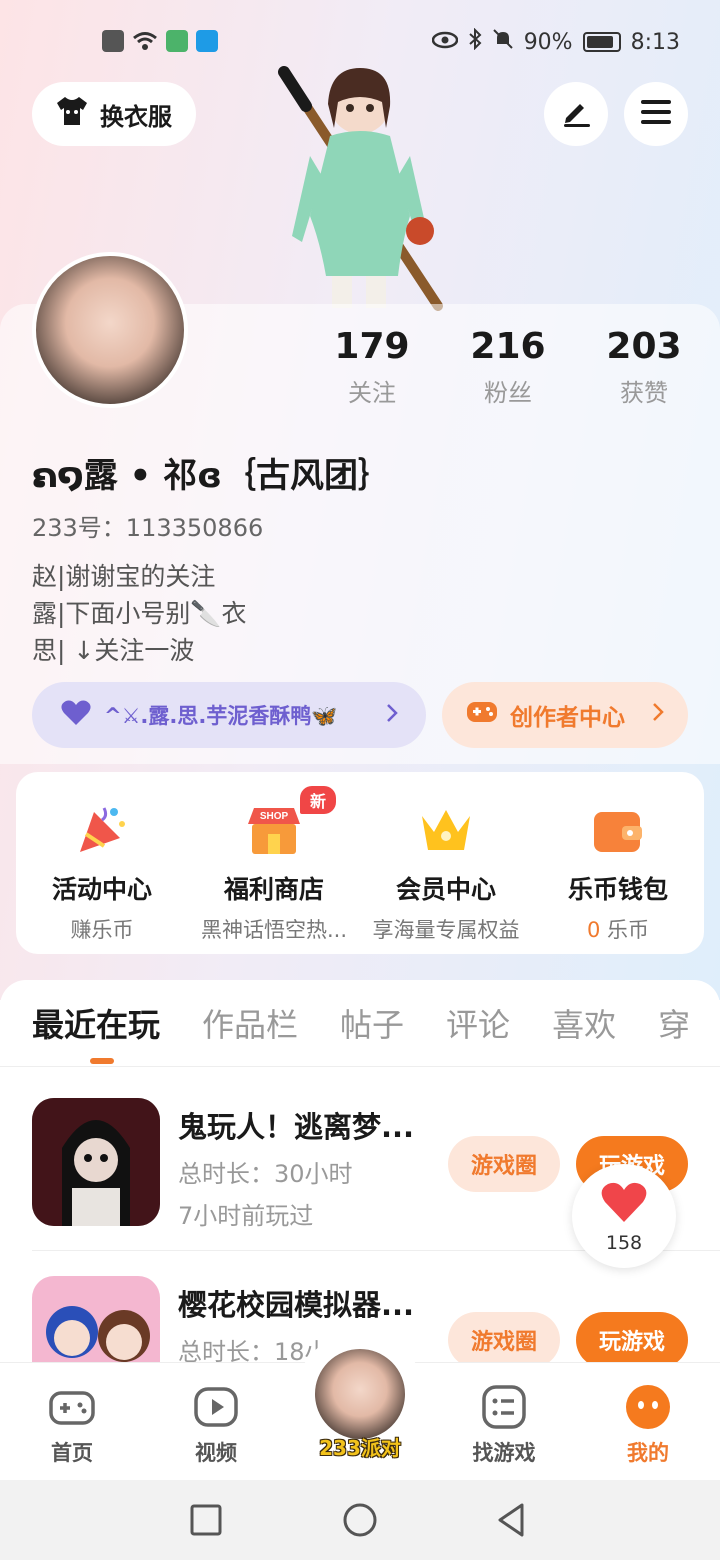 The image size is (720, 1560). What do you see at coordinates (274, 816) in the screenshot?
I see `shop-sign-text: SHOP` at bounding box center [274, 816].